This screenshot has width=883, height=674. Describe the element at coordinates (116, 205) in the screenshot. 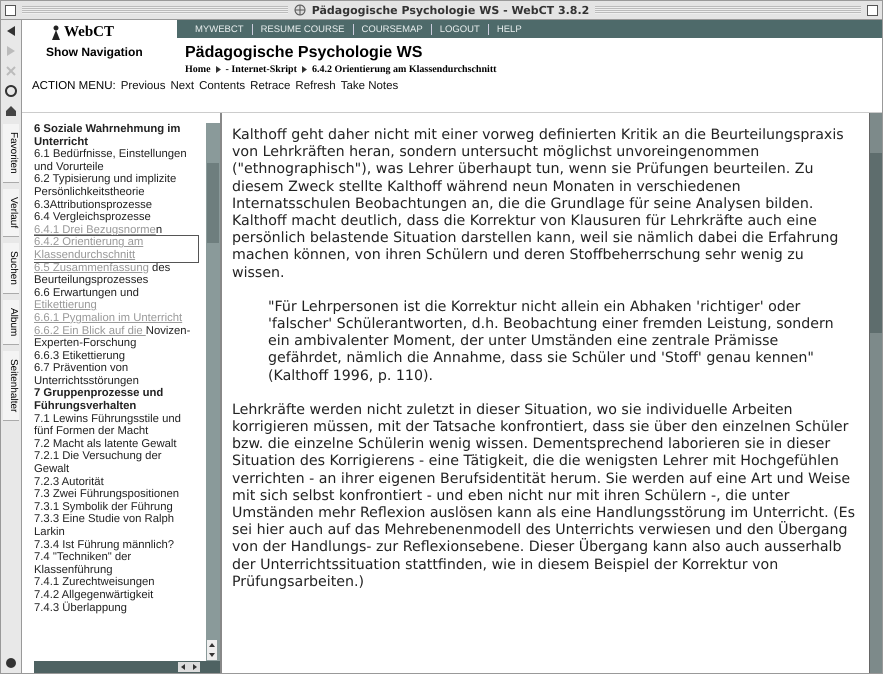

I see `toc-item: 6.3Attributionsprozesse` at that location.